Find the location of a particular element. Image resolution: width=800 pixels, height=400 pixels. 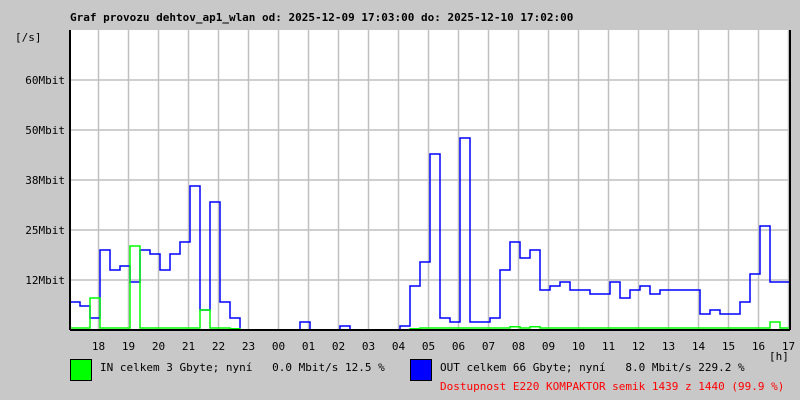

x-tick-label: 07 is located at coordinates (488, 346).